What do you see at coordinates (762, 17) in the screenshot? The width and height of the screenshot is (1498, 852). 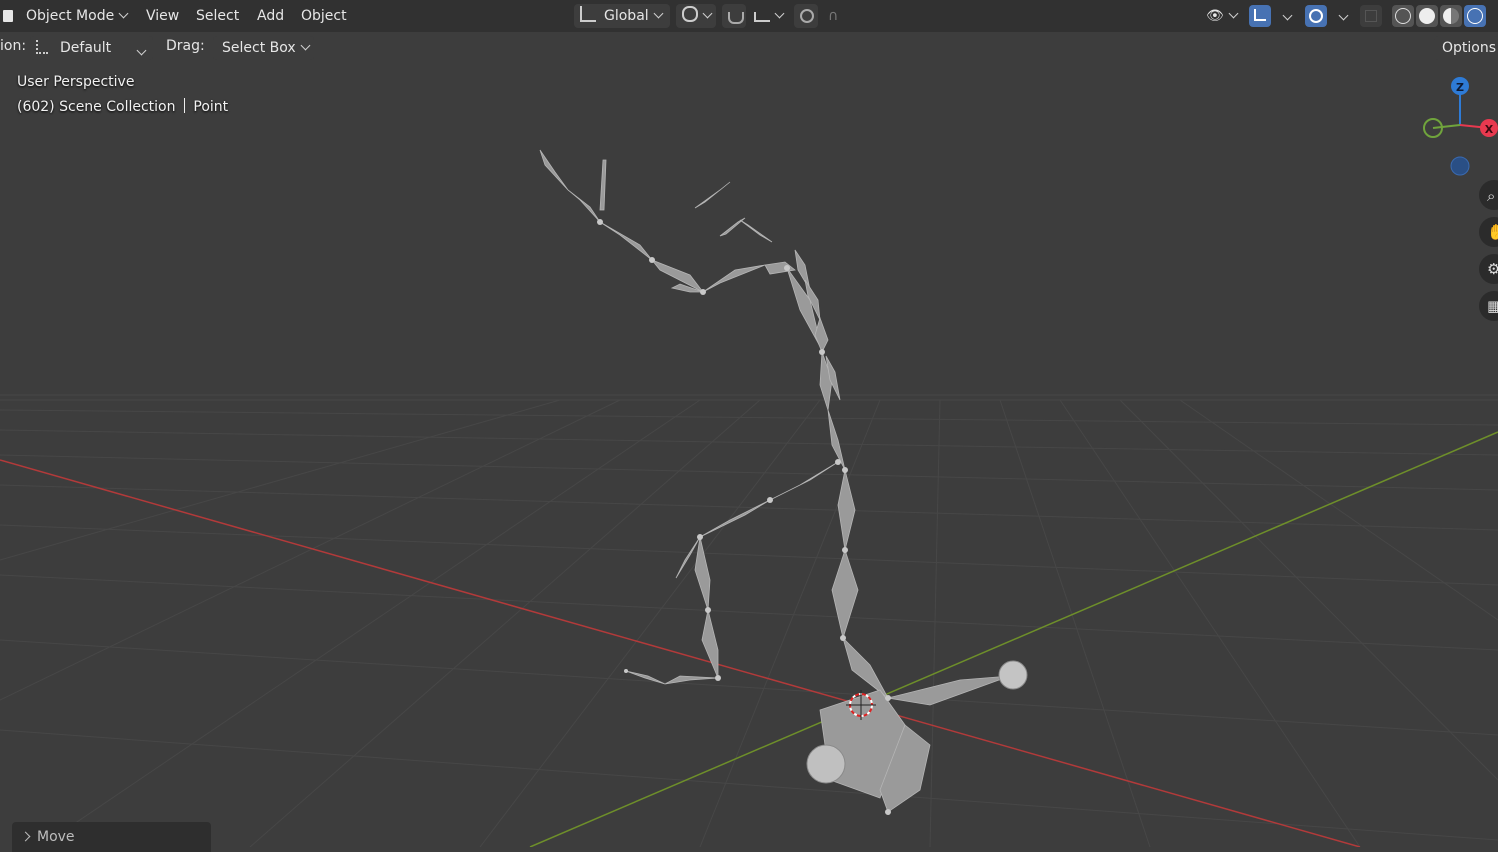 I see `snap-increment-icon` at bounding box center [762, 17].